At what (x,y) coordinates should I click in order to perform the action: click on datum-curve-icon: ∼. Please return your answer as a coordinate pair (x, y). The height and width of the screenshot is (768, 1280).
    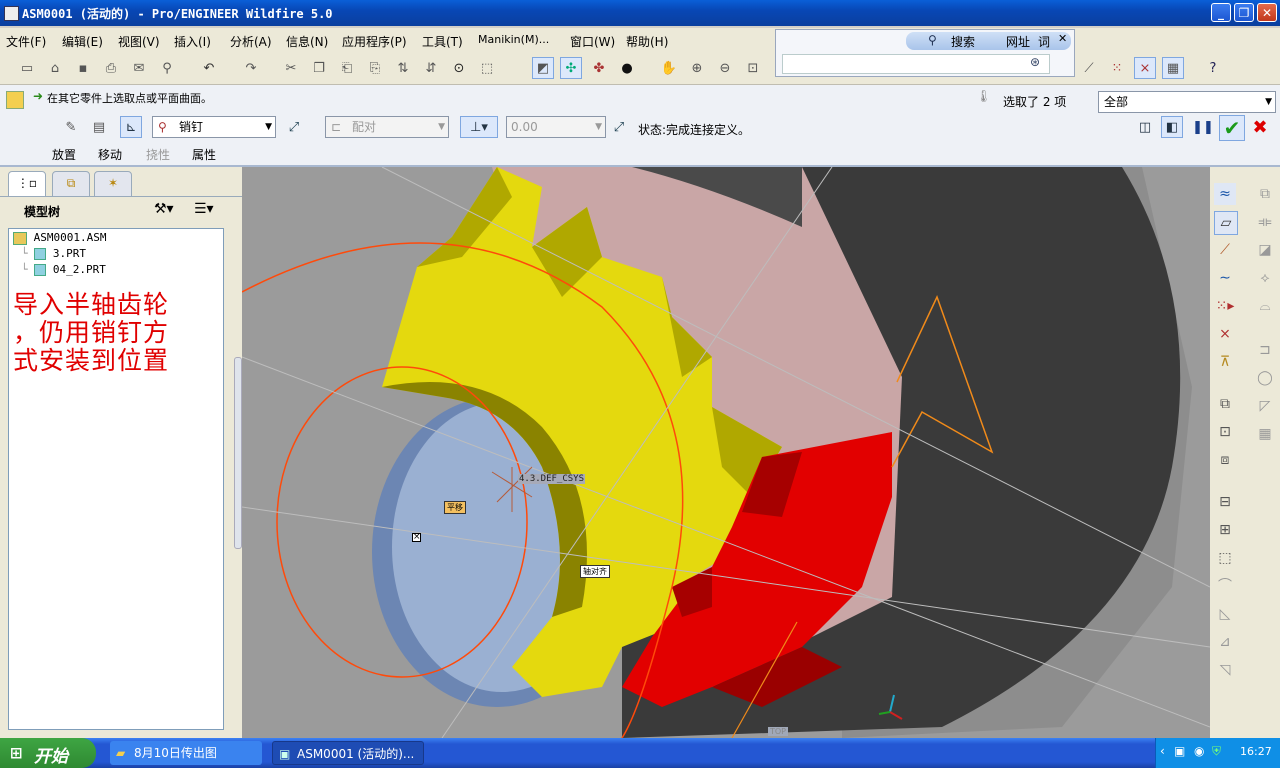
    Looking at the image, I should click on (1225, 278).